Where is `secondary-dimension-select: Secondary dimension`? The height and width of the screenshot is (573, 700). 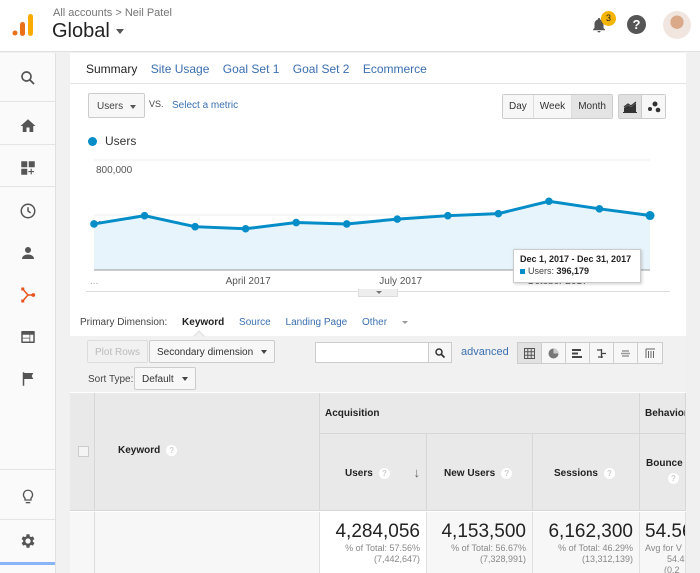
secondary-dimension-select: Secondary dimension is located at coordinates (212, 351).